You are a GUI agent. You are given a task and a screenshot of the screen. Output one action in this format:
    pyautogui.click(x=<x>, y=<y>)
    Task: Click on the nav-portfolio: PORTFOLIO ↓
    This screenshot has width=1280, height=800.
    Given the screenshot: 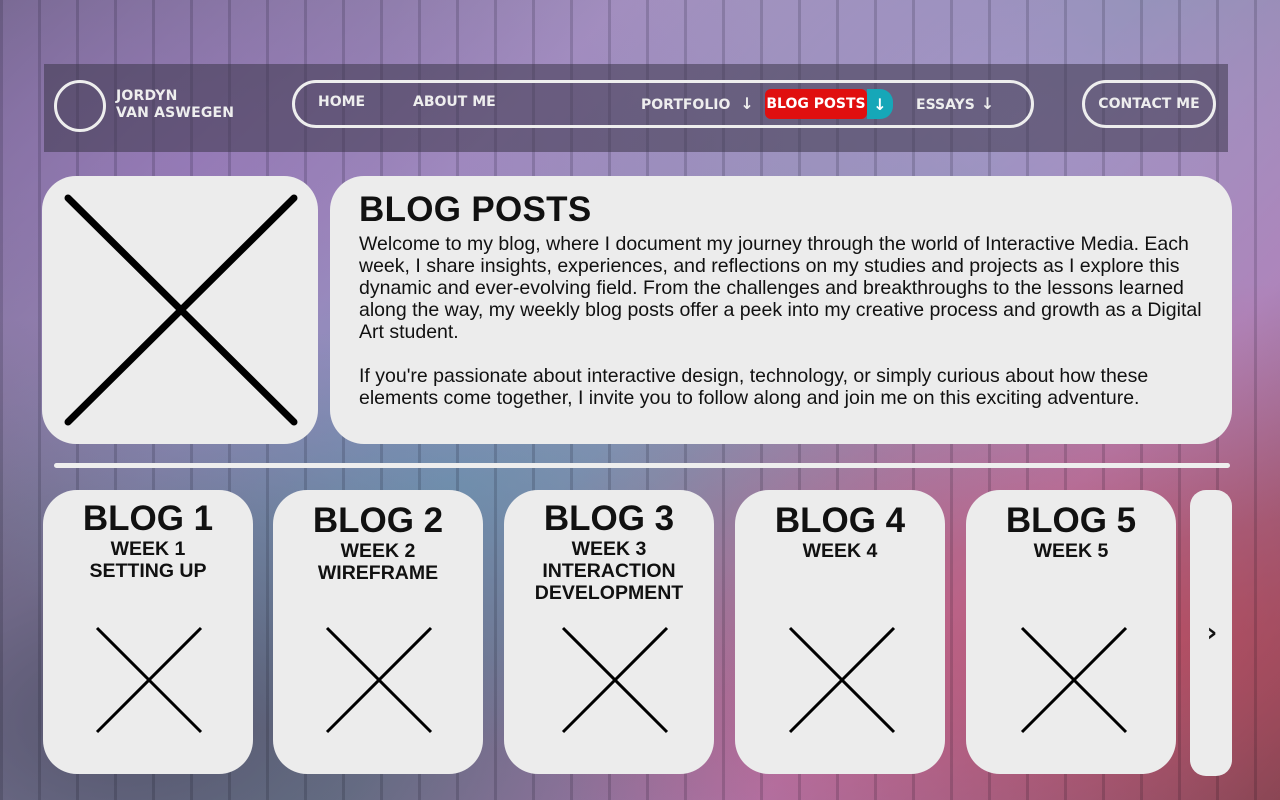 What is the action you would take?
    pyautogui.click(x=697, y=103)
    